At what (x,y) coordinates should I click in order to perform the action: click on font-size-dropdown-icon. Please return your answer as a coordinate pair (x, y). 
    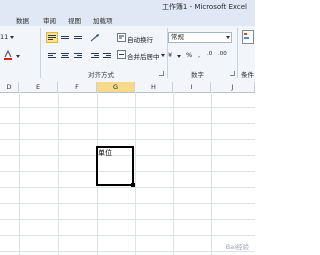
    Looking at the image, I should click on (12, 37).